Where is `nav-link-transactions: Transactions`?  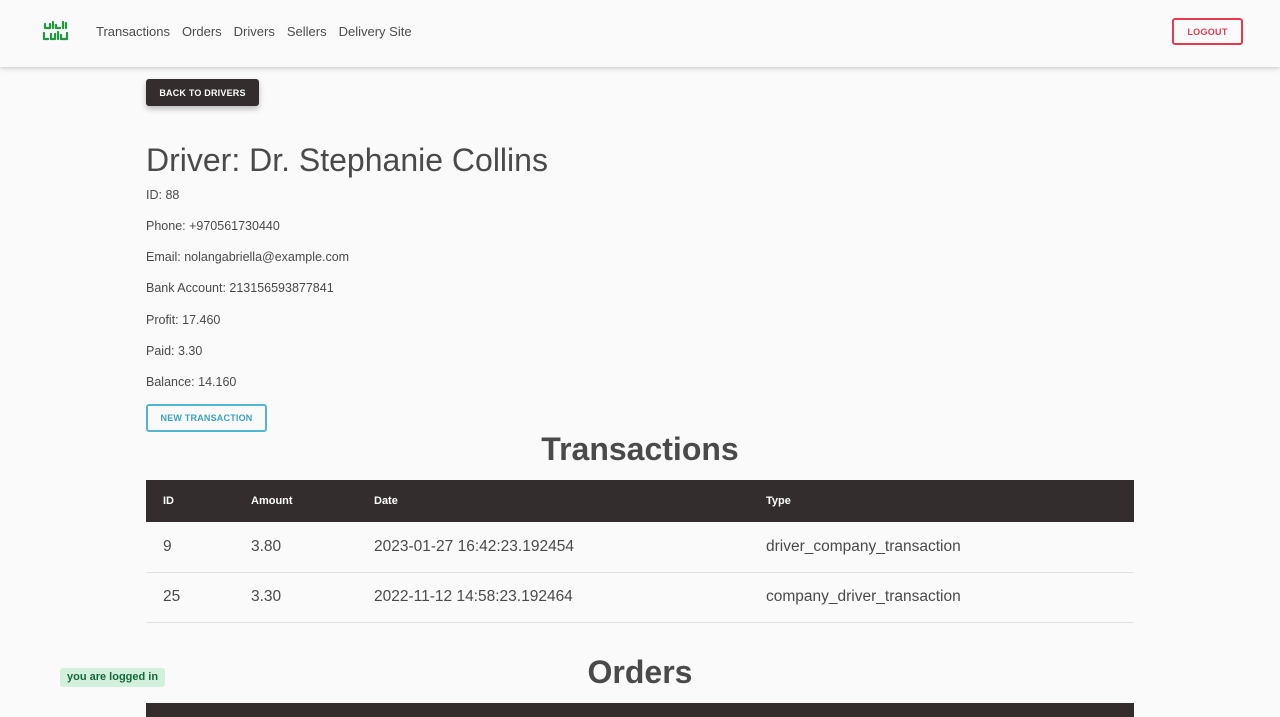
nav-link-transactions: Transactions is located at coordinates (133, 32).